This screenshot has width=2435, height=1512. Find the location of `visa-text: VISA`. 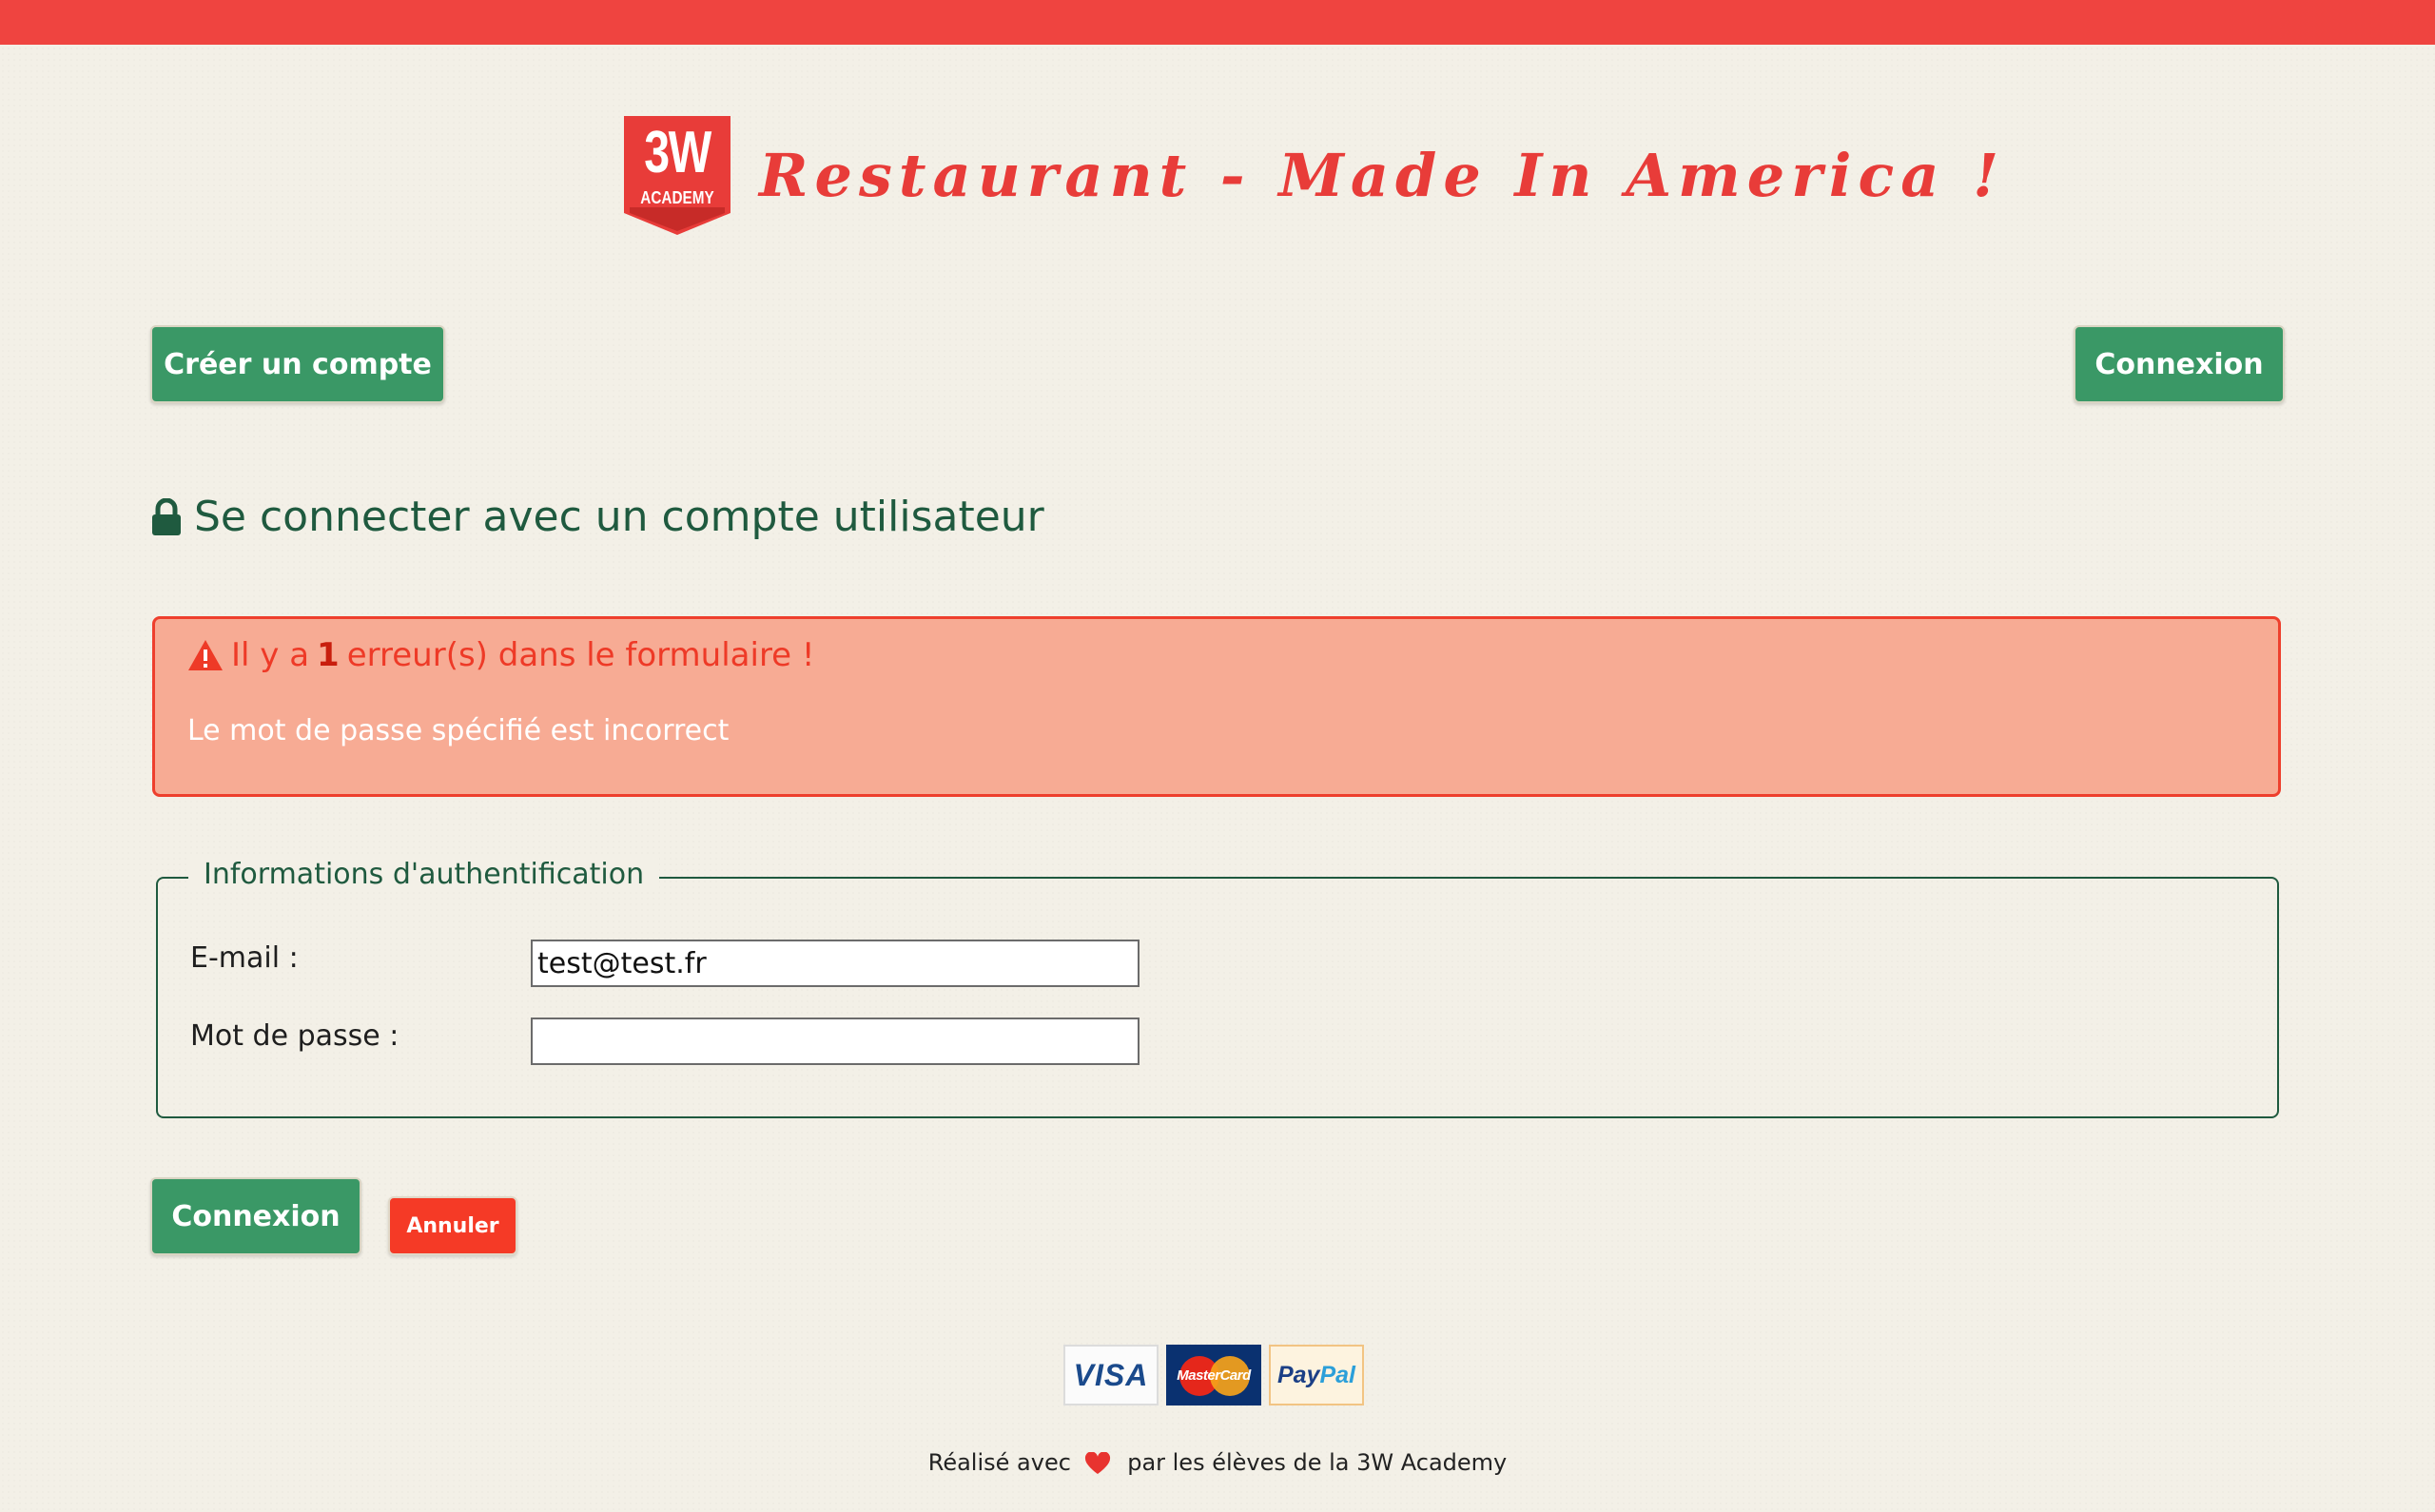

visa-text: VISA is located at coordinates (1111, 1374).